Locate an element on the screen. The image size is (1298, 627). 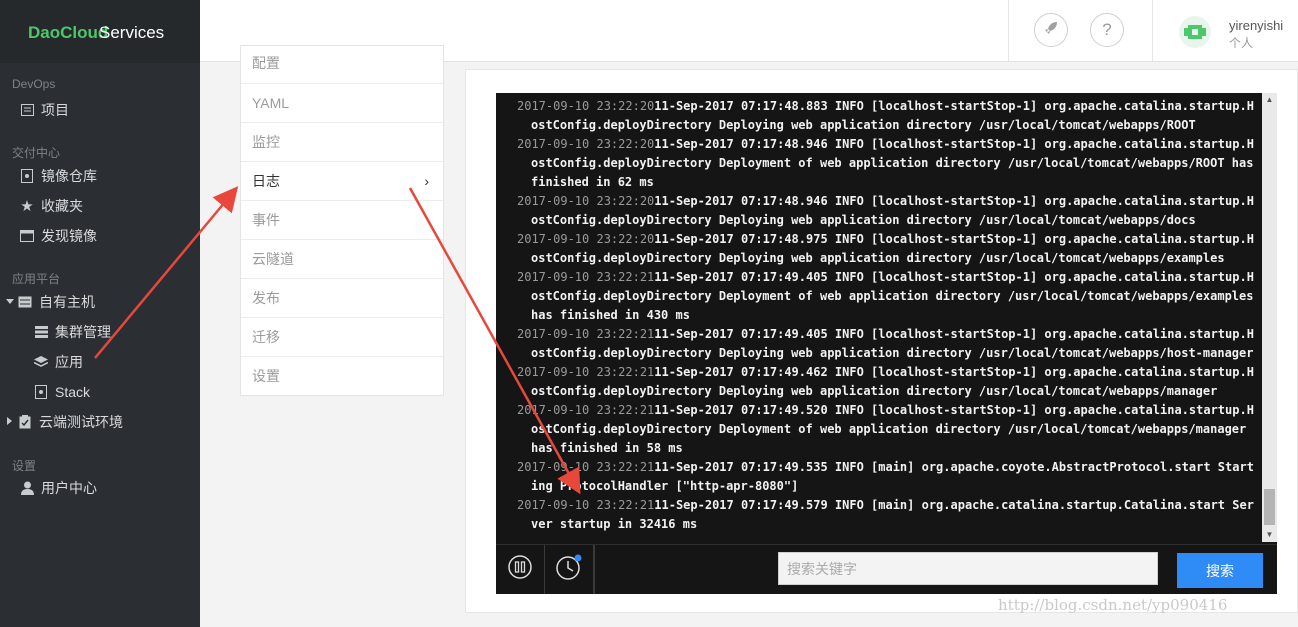
clipboard-icon is located at coordinates (25, 422).